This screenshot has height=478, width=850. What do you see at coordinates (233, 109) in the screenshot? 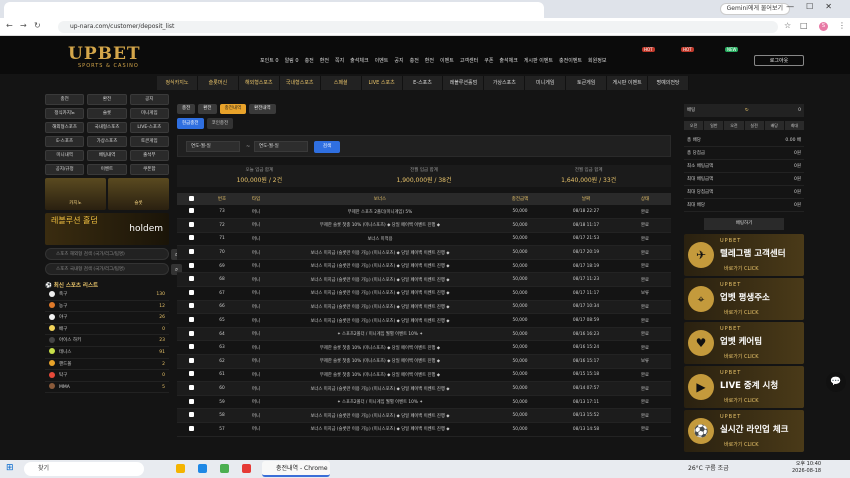
I see `sub-tab: 충전내역` at bounding box center [233, 109].